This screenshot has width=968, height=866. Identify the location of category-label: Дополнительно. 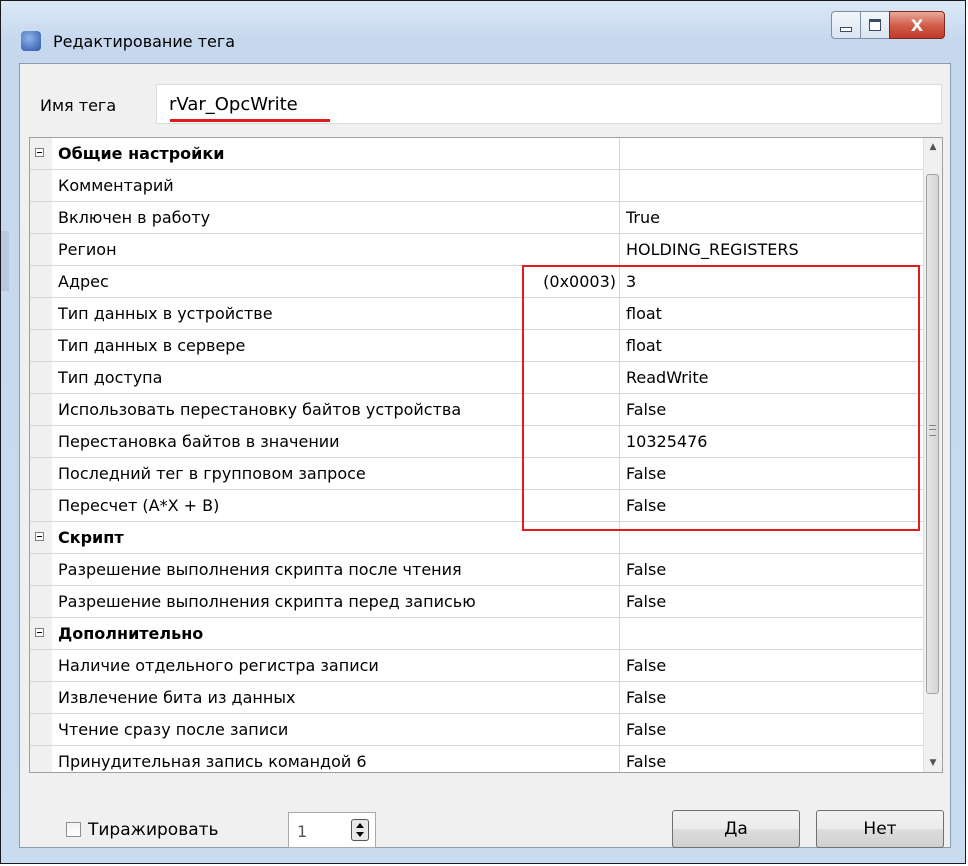
(336, 633).